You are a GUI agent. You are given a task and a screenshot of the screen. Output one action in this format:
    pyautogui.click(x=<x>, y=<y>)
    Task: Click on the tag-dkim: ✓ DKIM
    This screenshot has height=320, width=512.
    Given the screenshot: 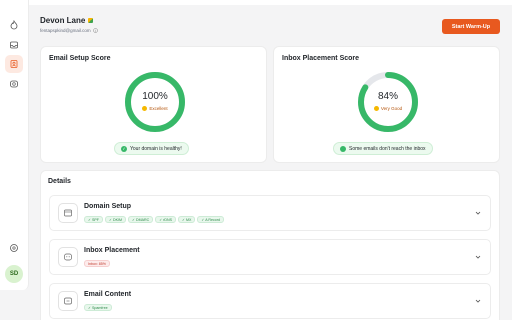 What is the action you would take?
    pyautogui.click(x=115, y=219)
    